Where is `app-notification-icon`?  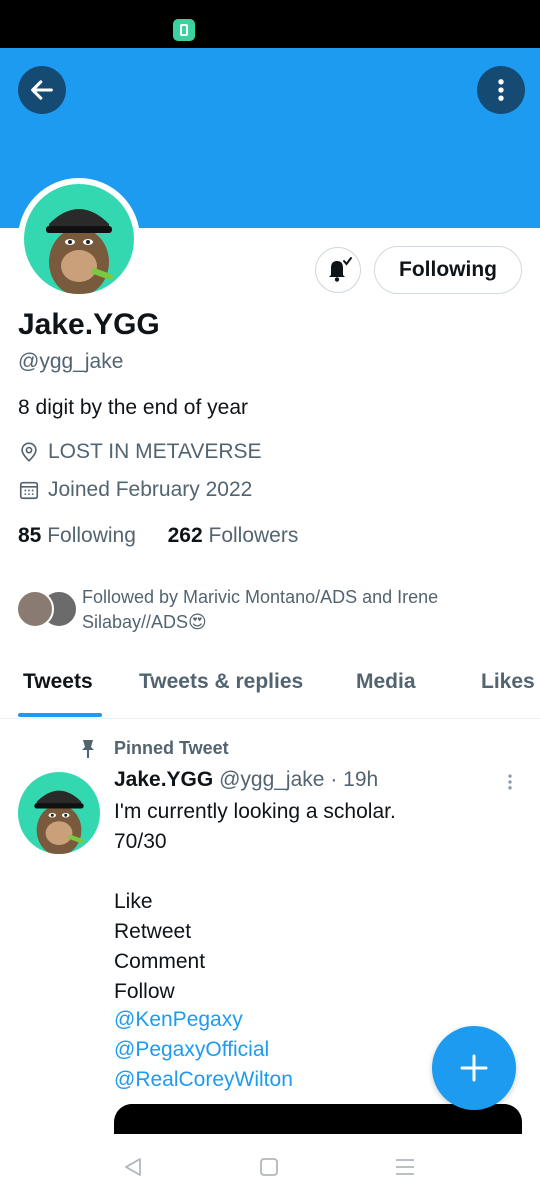 app-notification-icon is located at coordinates (184, 30).